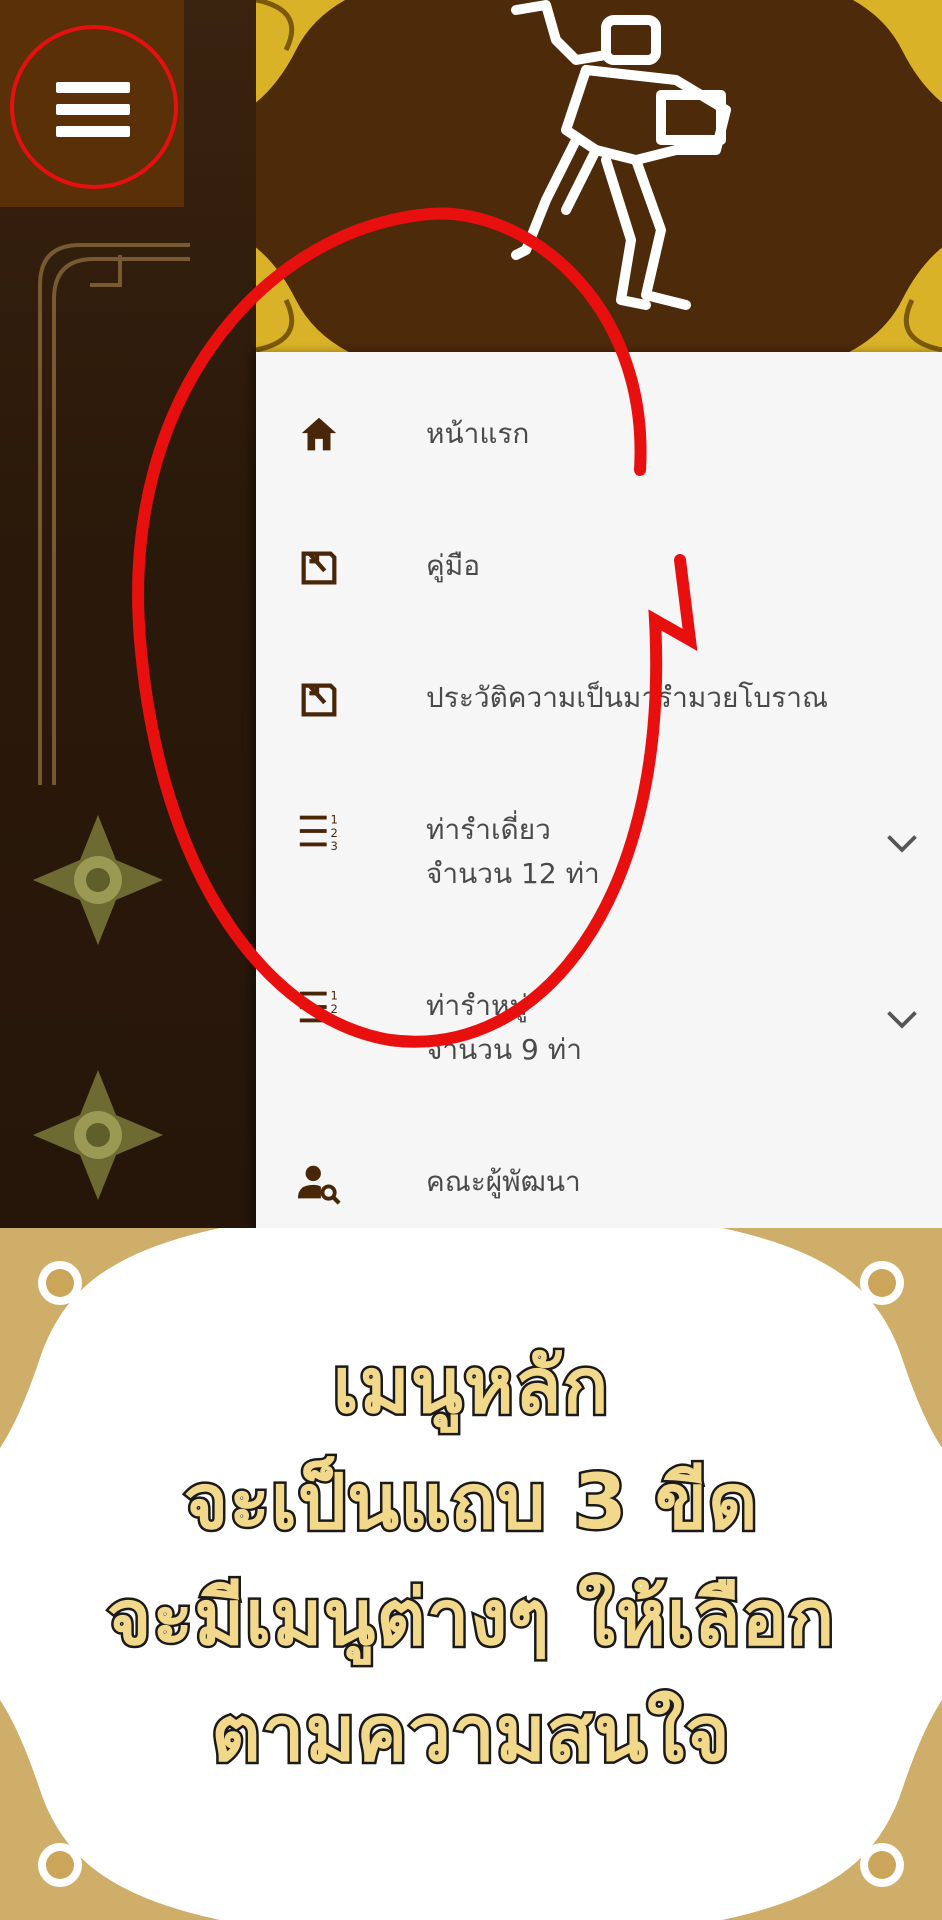 This screenshot has width=942, height=1920. I want to click on menu-button, so click(92, 103).